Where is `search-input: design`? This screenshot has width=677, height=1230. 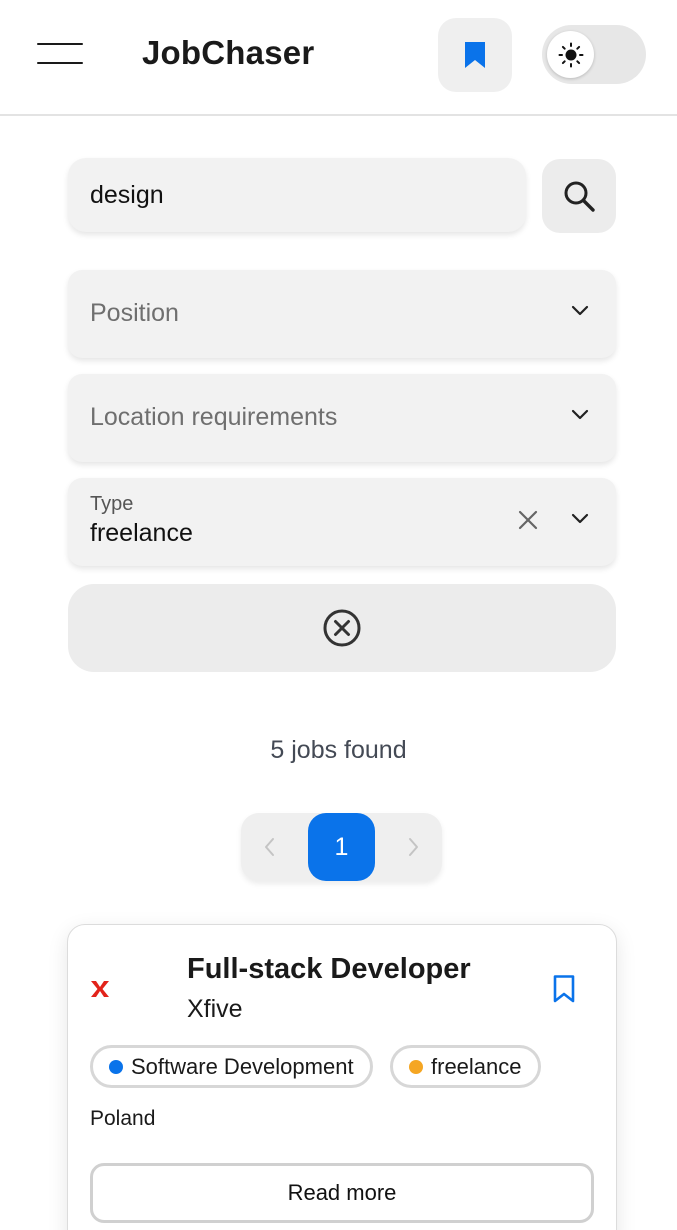
search-input: design is located at coordinates (297, 195).